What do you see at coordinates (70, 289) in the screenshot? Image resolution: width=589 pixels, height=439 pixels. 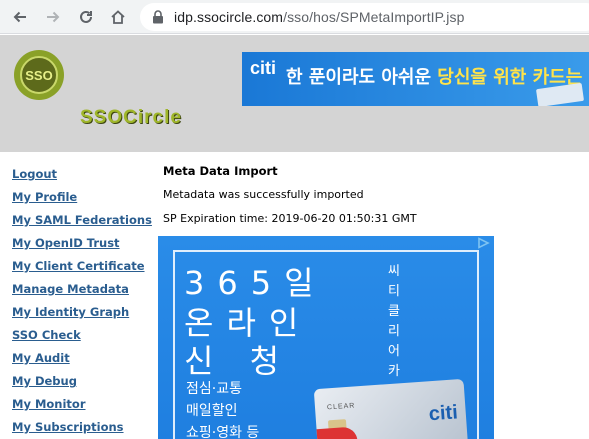 I see `sidebar-item-manage-metadata: Manage Metadata` at bounding box center [70, 289].